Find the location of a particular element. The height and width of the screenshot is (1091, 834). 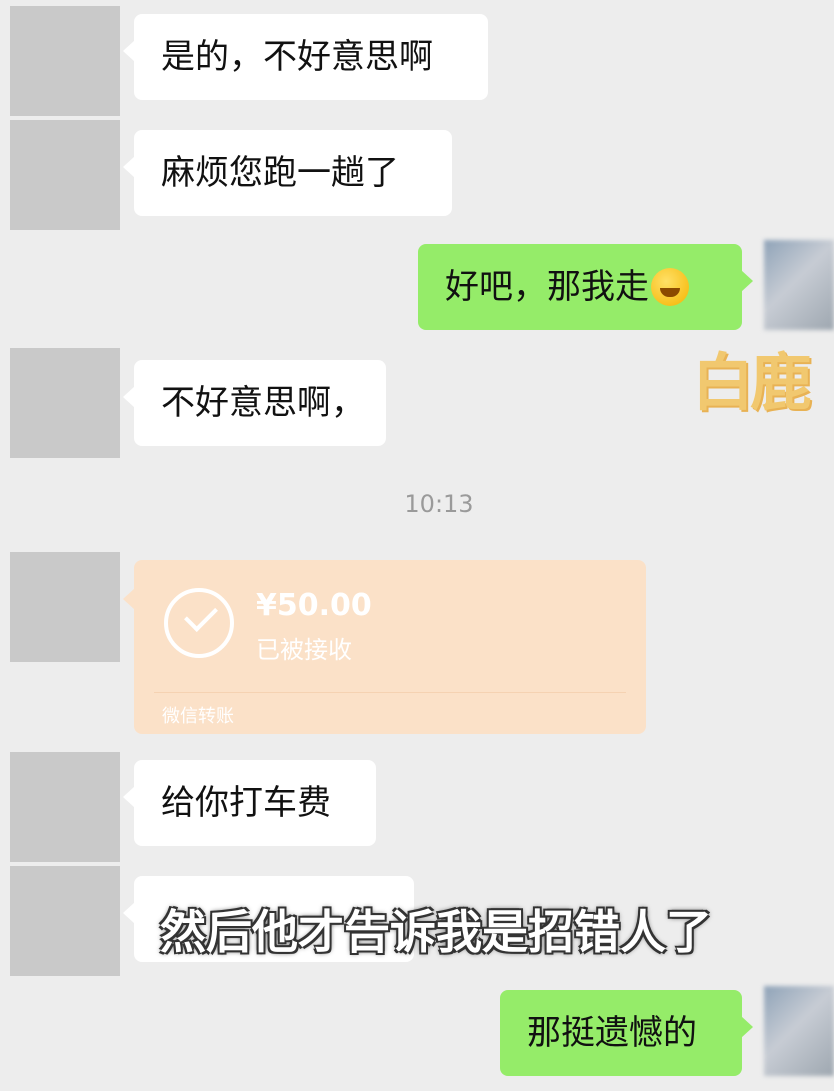

message-bubble: 是的，不好意思啊 is located at coordinates (305, 57).